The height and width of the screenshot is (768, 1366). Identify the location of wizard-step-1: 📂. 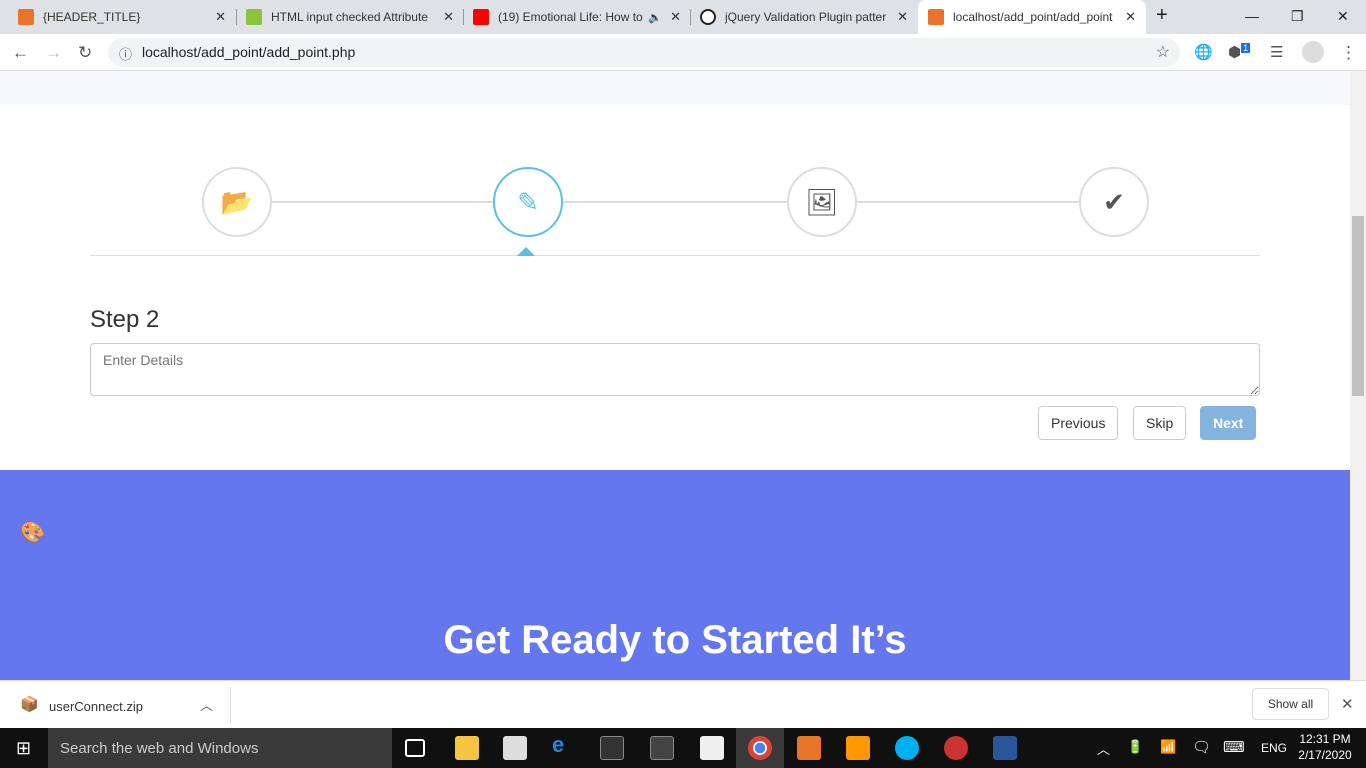
(237, 202).